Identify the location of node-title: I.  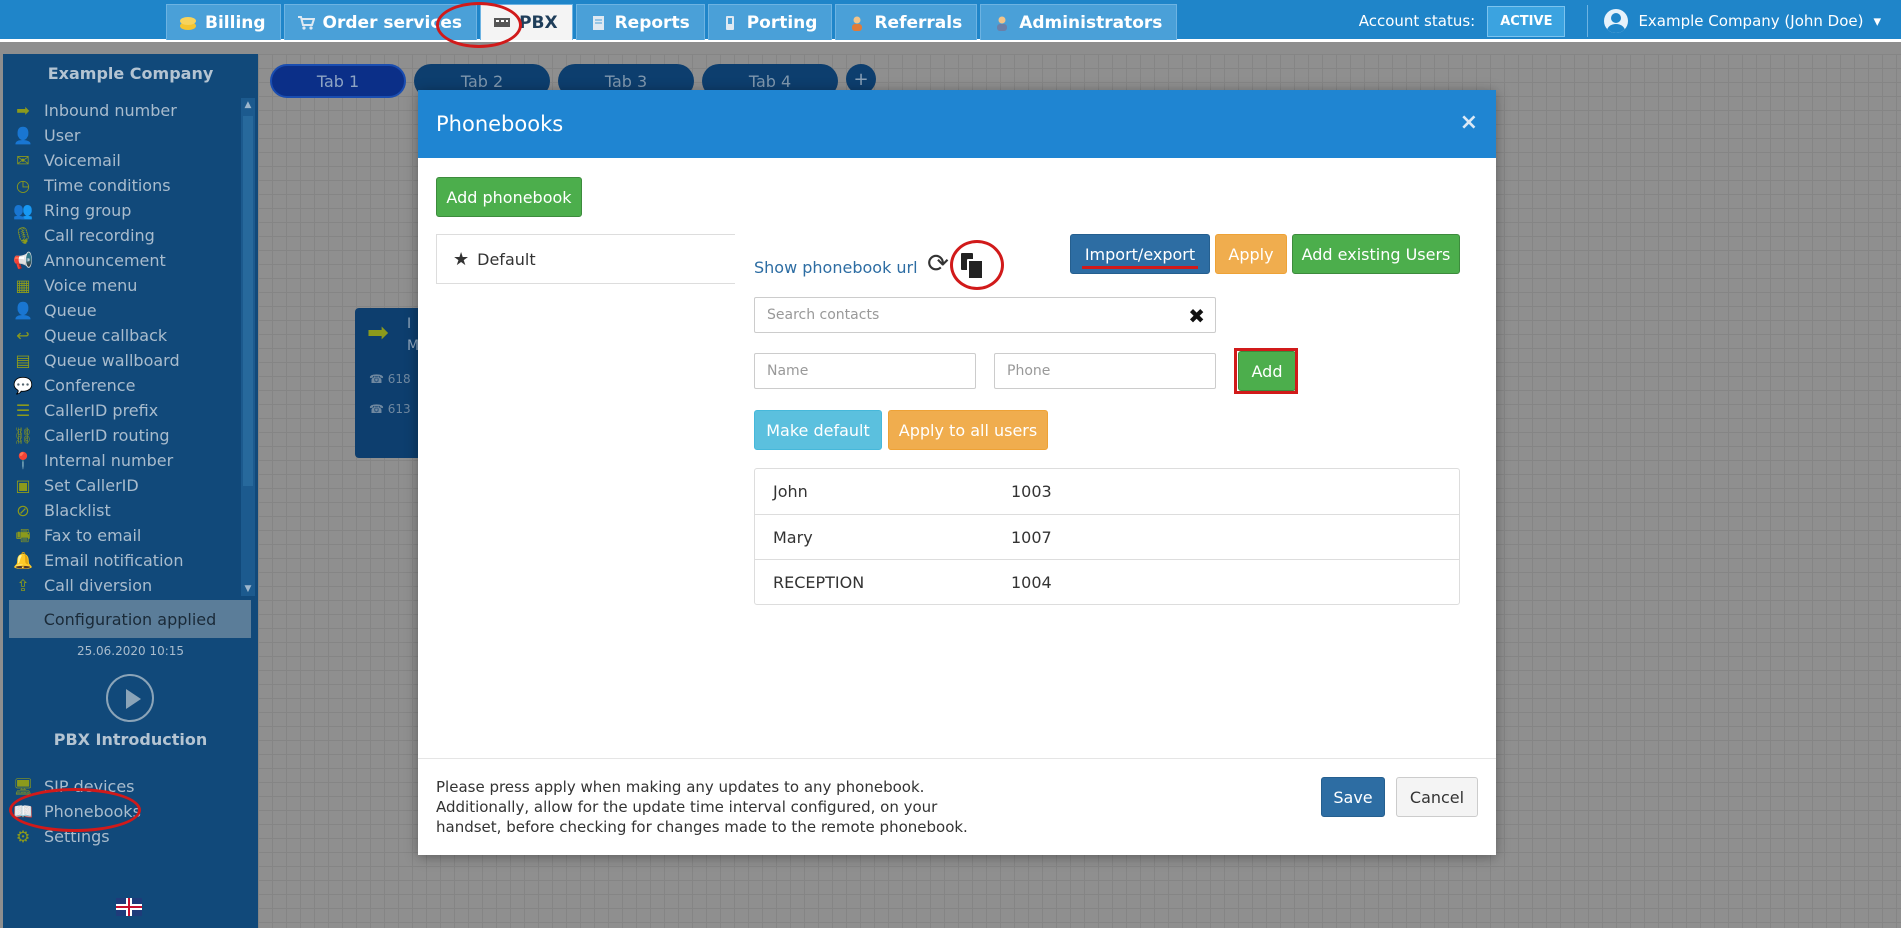
(409, 324).